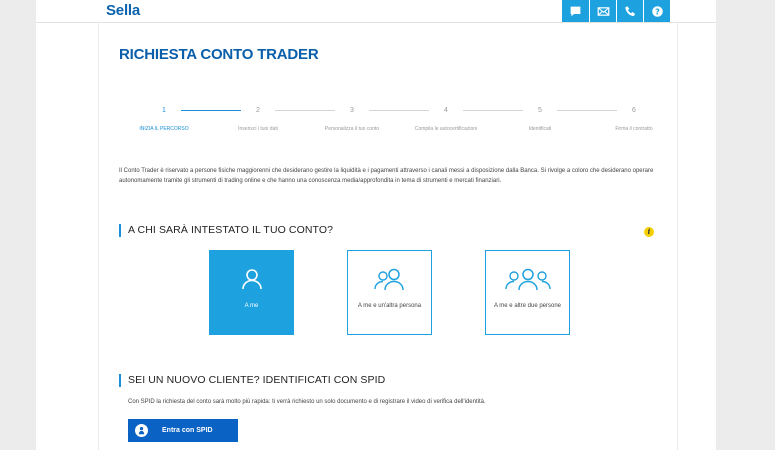 The image size is (775, 450). What do you see at coordinates (446, 129) in the screenshot?
I see `step-label: Compila le autocertificazioni` at bounding box center [446, 129].